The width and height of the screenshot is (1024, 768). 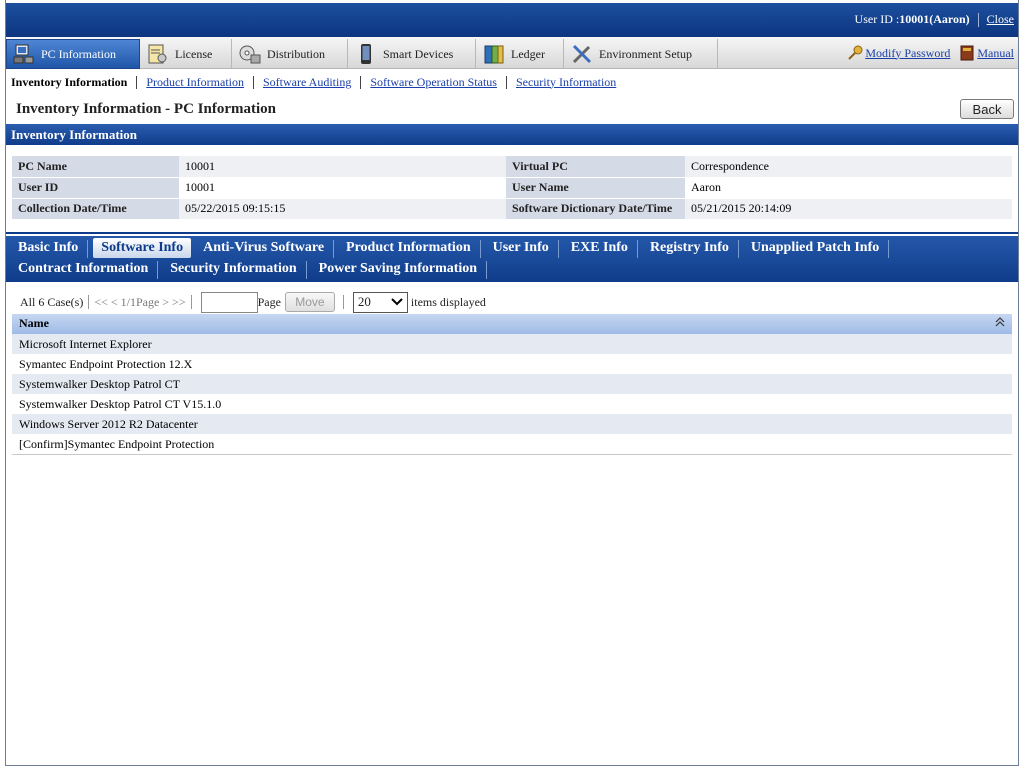 I want to click on tab-label: Distribution, so click(x=296, y=53).